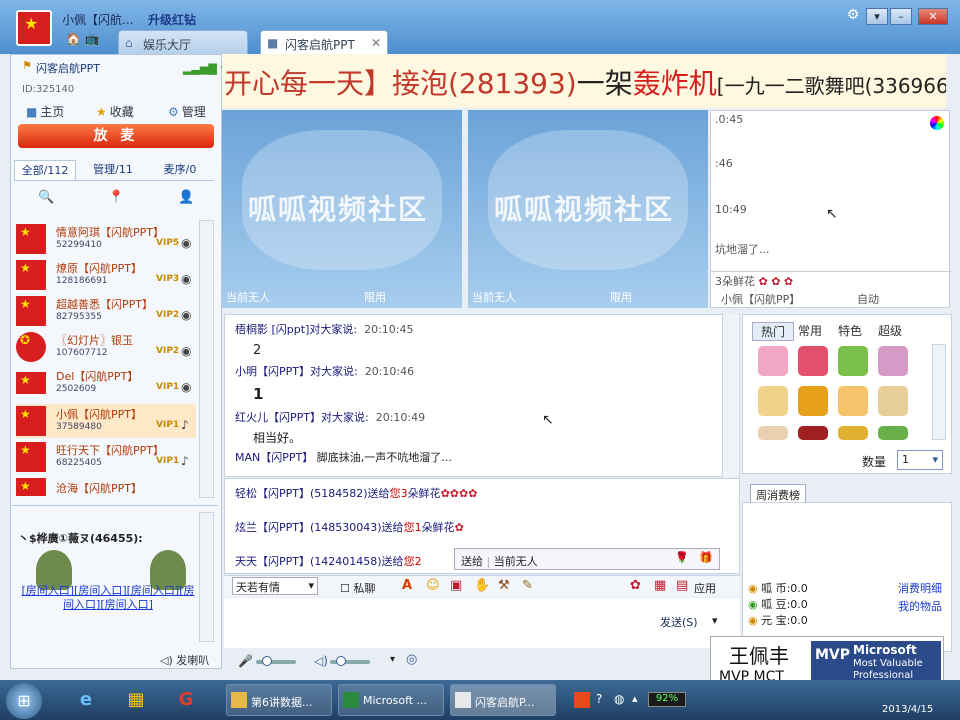  Describe the element at coordinates (106, 311) in the screenshot. I see `member-item: ★ 超越善悉【闪PPT】 82795355 VIP2 ◉` at that location.